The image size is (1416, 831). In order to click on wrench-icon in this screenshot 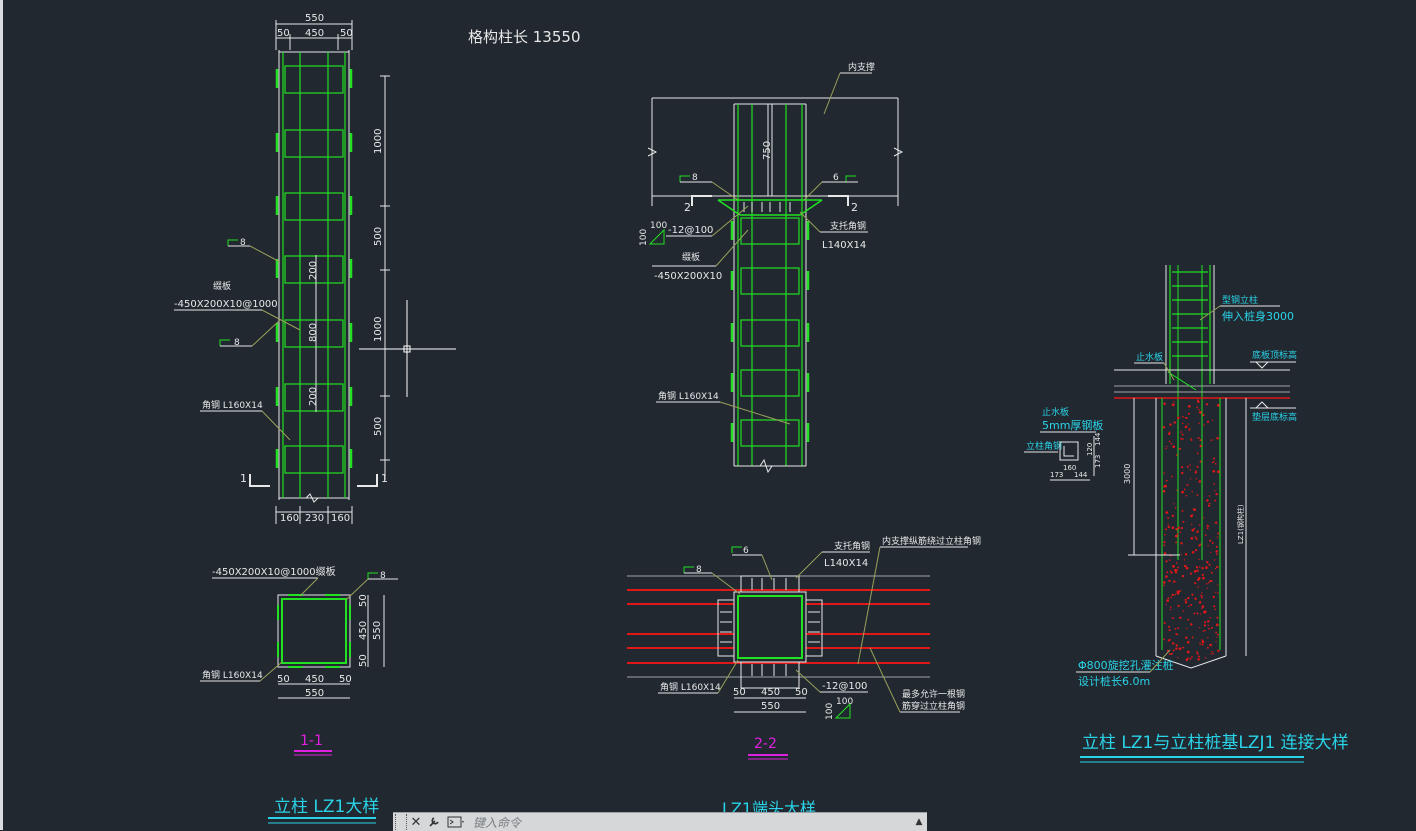, I will do `click(434, 822)`.